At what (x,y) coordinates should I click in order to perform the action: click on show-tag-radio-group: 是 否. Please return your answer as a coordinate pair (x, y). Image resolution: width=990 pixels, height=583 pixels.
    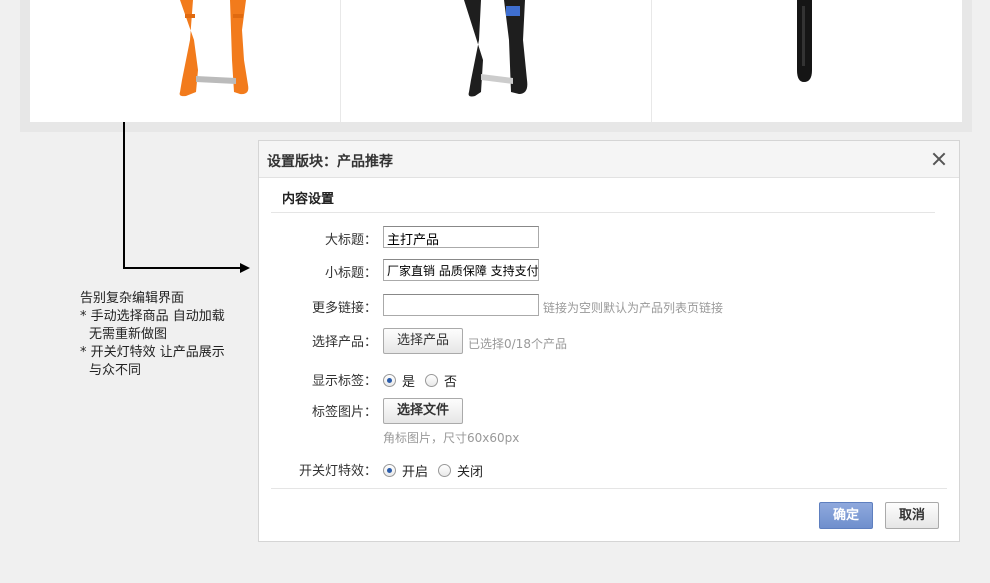
    Looking at the image, I should click on (425, 380).